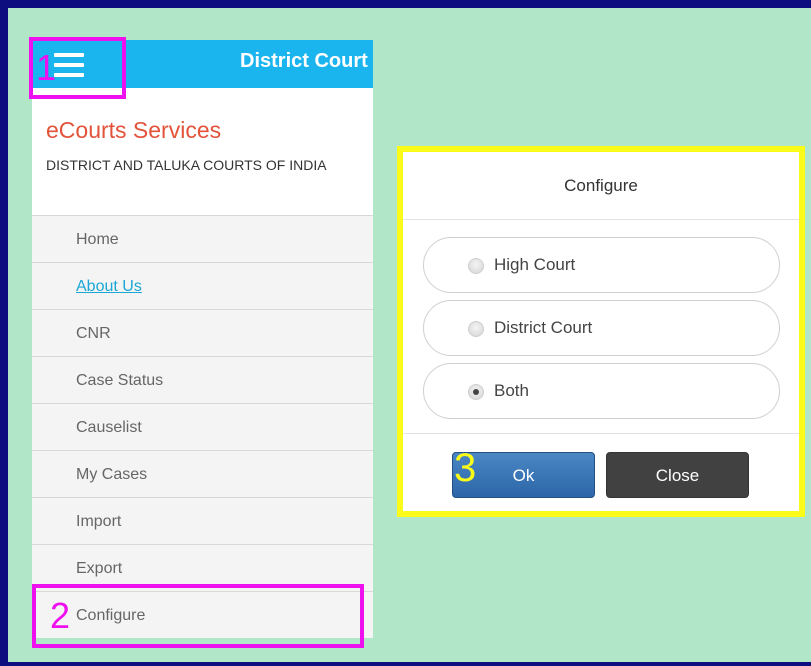 This screenshot has height=666, width=811. Describe the element at coordinates (476, 392) in the screenshot. I see `radio-both` at that location.